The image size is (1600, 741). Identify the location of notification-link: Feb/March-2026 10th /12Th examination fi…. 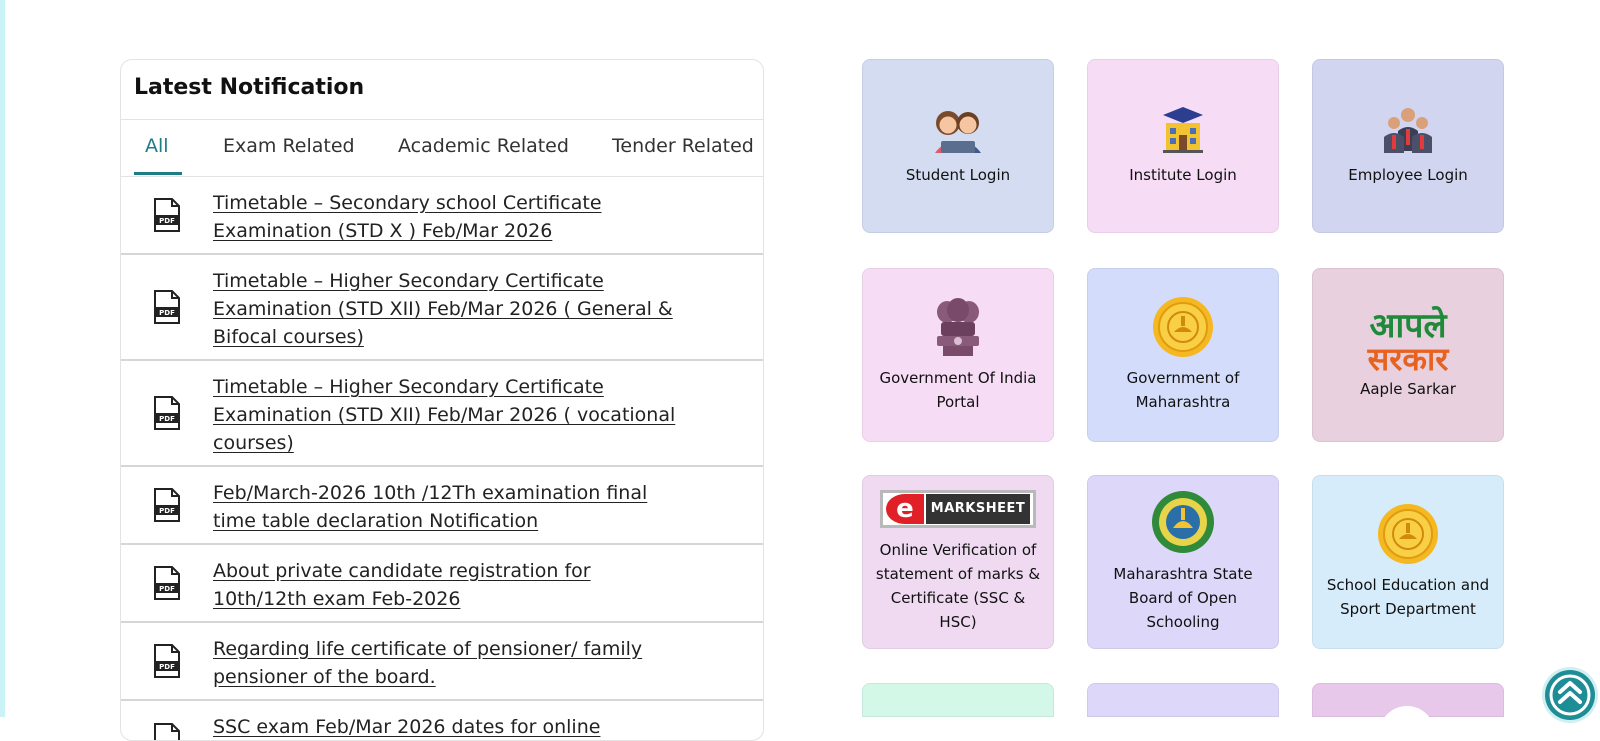
(448, 507).